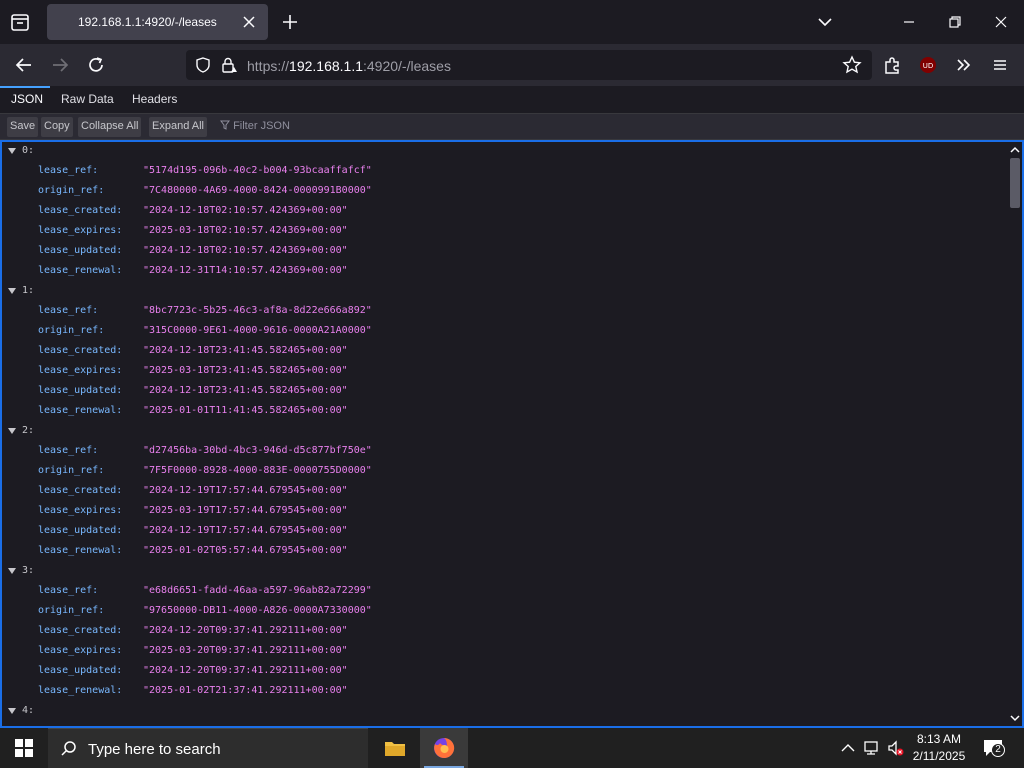 Image resolution: width=1024 pixels, height=768 pixels. Describe the element at coordinates (529, 65) in the screenshot. I see `url-bar: https://192.168.1.1:4920/-/leases` at that location.